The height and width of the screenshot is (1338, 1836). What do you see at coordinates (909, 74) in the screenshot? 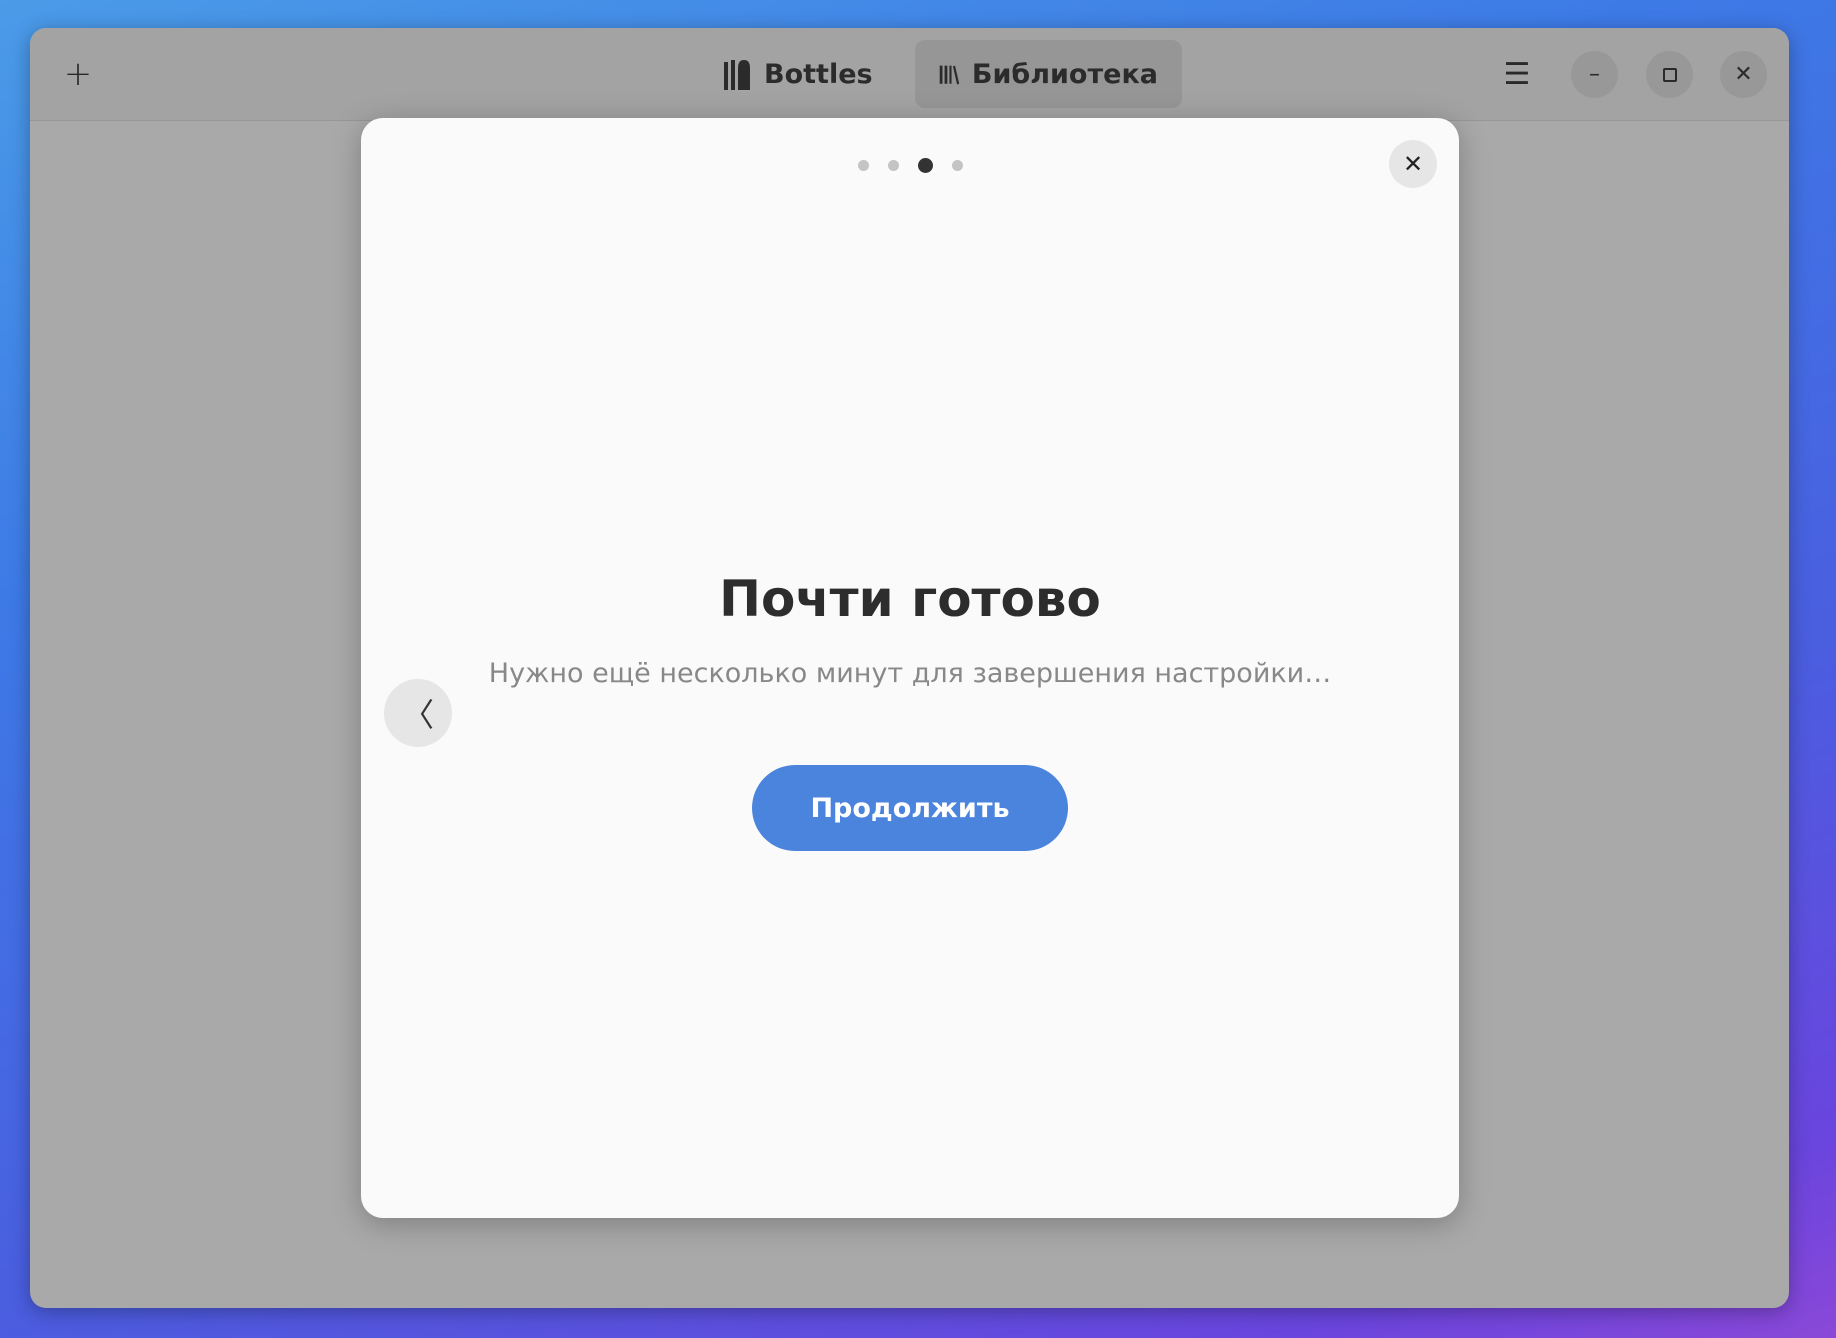
I see `header-bar: + Bottles Библиотека ☰ – ✕` at bounding box center [909, 74].